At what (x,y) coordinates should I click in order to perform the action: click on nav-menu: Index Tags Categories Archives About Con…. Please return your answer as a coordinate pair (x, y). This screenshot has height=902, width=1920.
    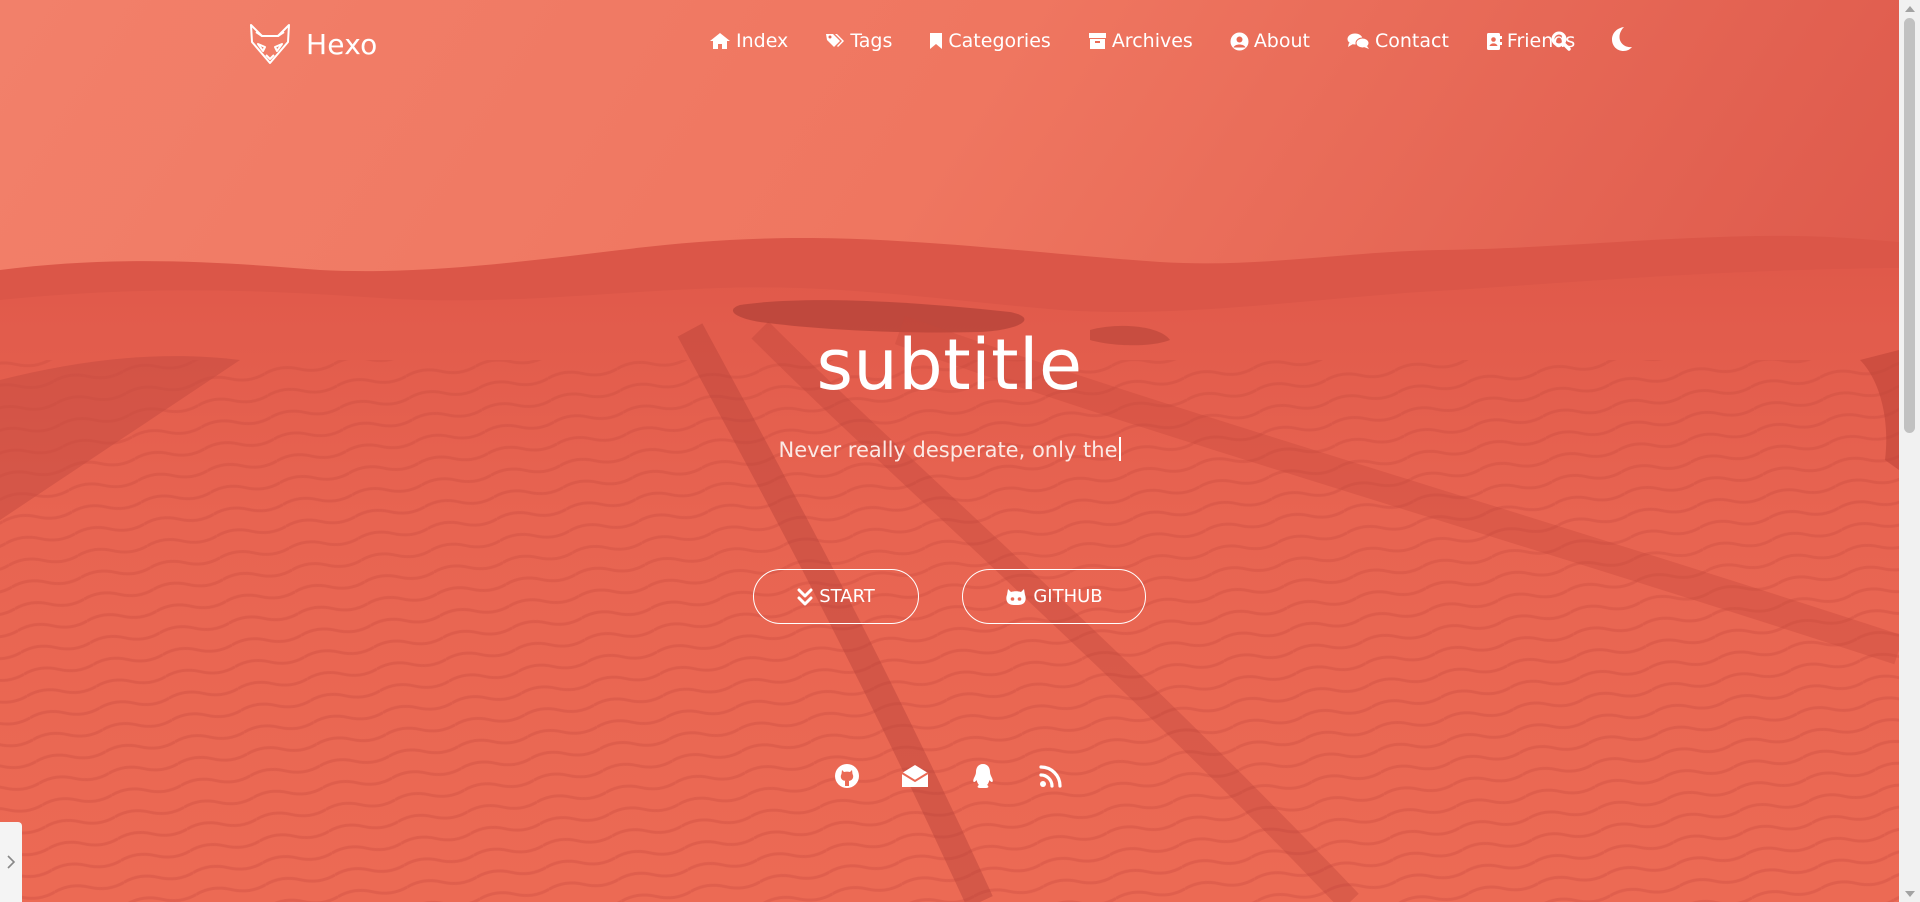
    Looking at the image, I should click on (1160, 41).